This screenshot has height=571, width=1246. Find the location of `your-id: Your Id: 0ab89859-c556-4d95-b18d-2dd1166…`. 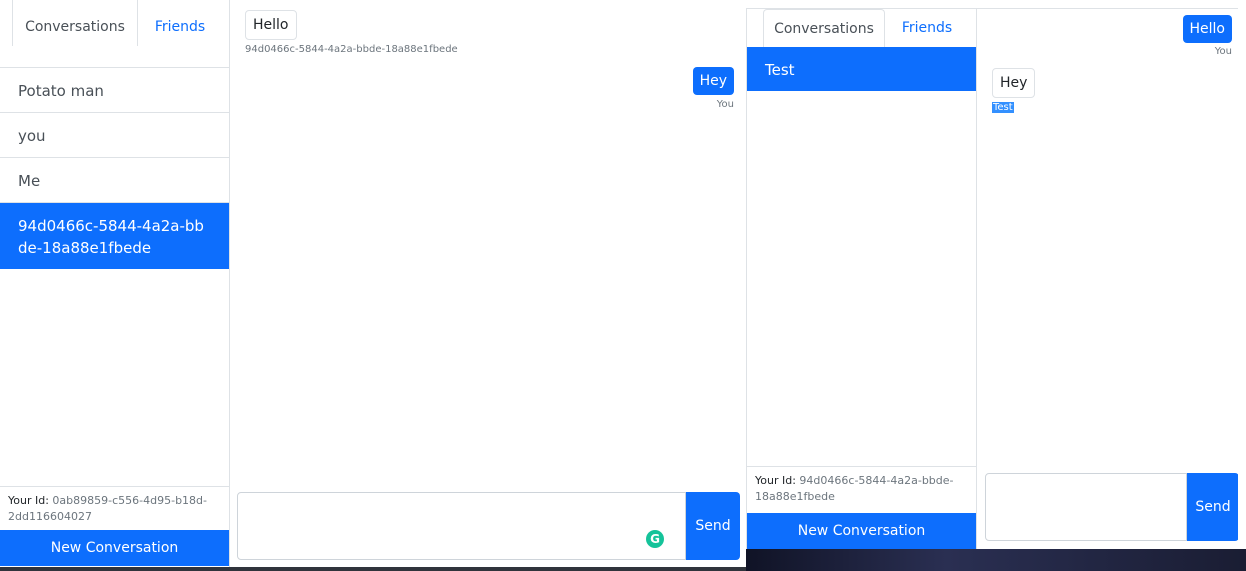

your-id: Your Id: 0ab89859-c556-4d95-b18d-2dd1166… is located at coordinates (114, 510).